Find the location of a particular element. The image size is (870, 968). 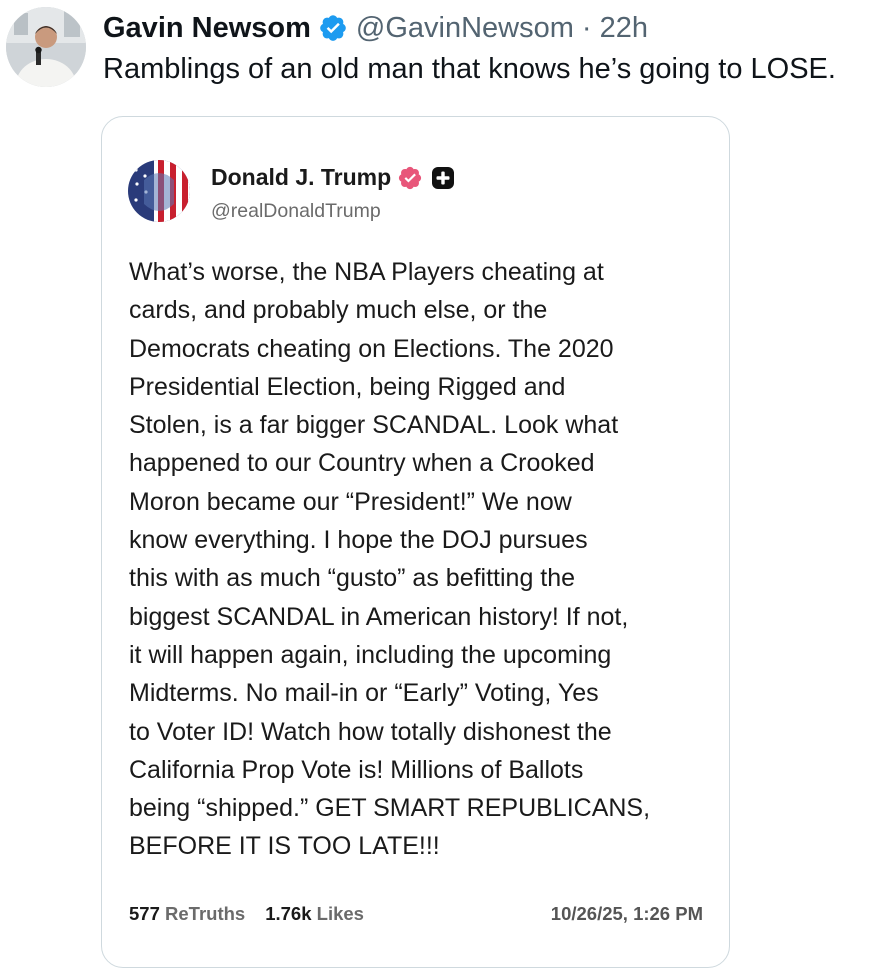

quoted-text-line: cards, and probably much else, or the is located at coordinates (338, 310).